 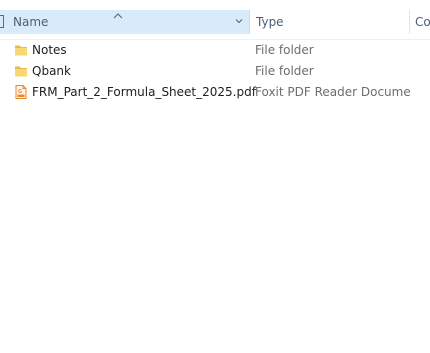 I want to click on column-header-row: Name Type Co, so click(x=215, y=20).